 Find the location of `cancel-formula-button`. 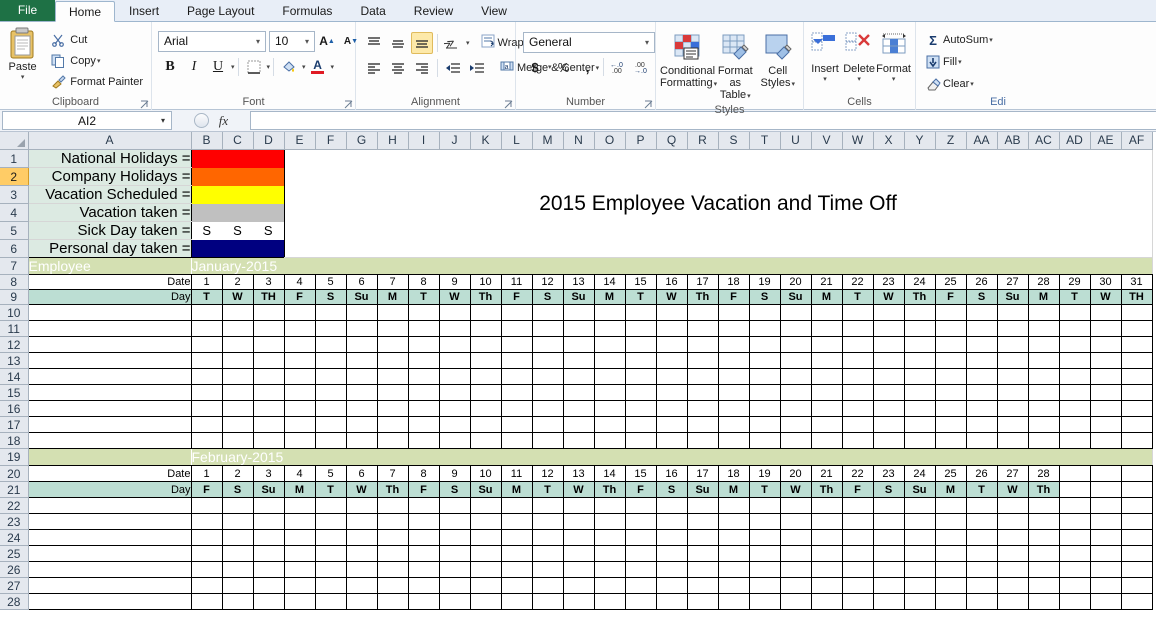

cancel-formula-button is located at coordinates (201, 120).